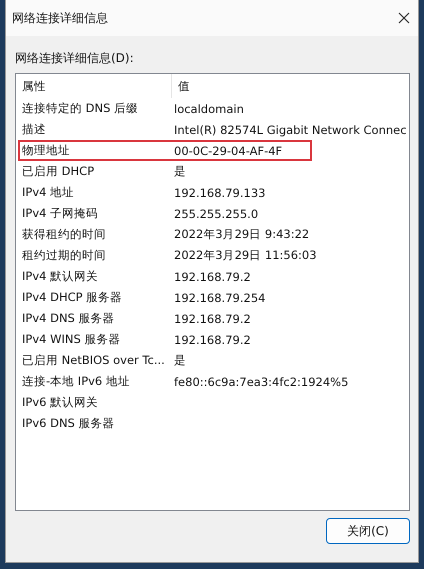  I want to click on property-cell-text: 获得租约的时间, so click(64, 234).